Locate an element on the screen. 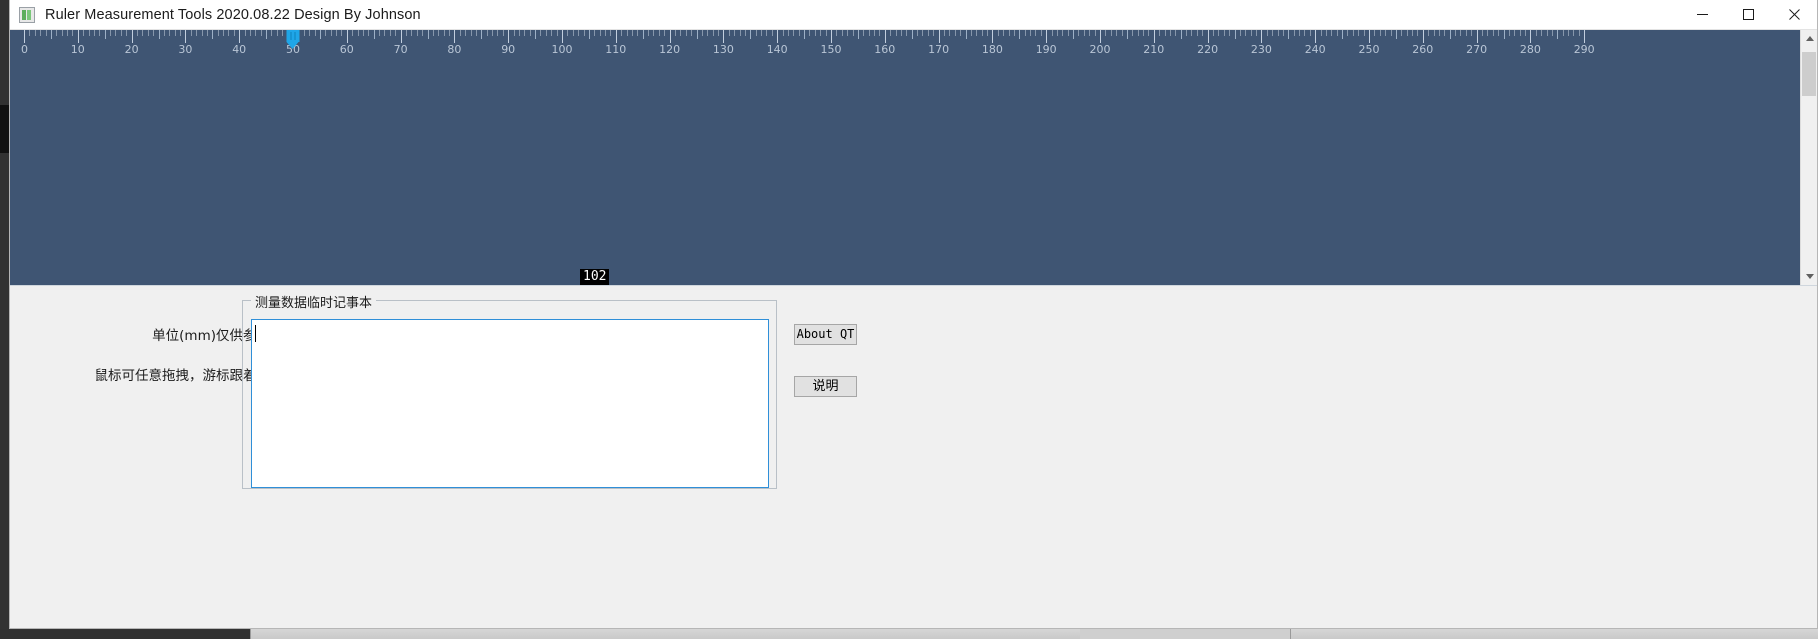 Image resolution: width=1818 pixels, height=639 pixels. measurement-notes-textarea is located at coordinates (510, 403).